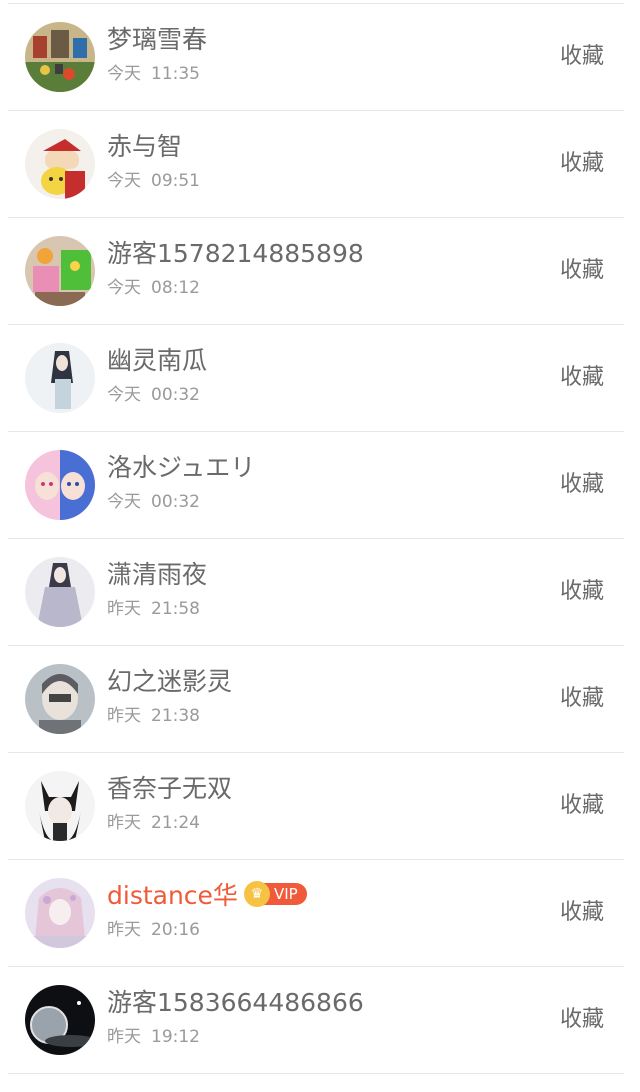  I want to click on visit-clock: 09:51, so click(175, 181).